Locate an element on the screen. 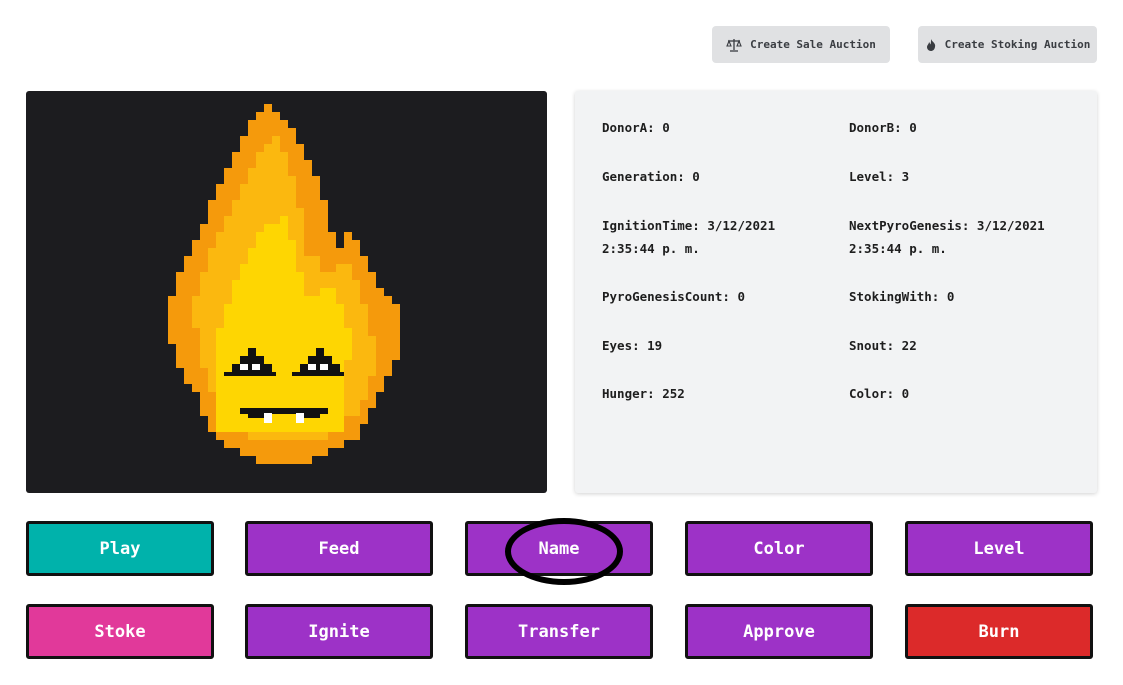  level-button: Level is located at coordinates (999, 548).